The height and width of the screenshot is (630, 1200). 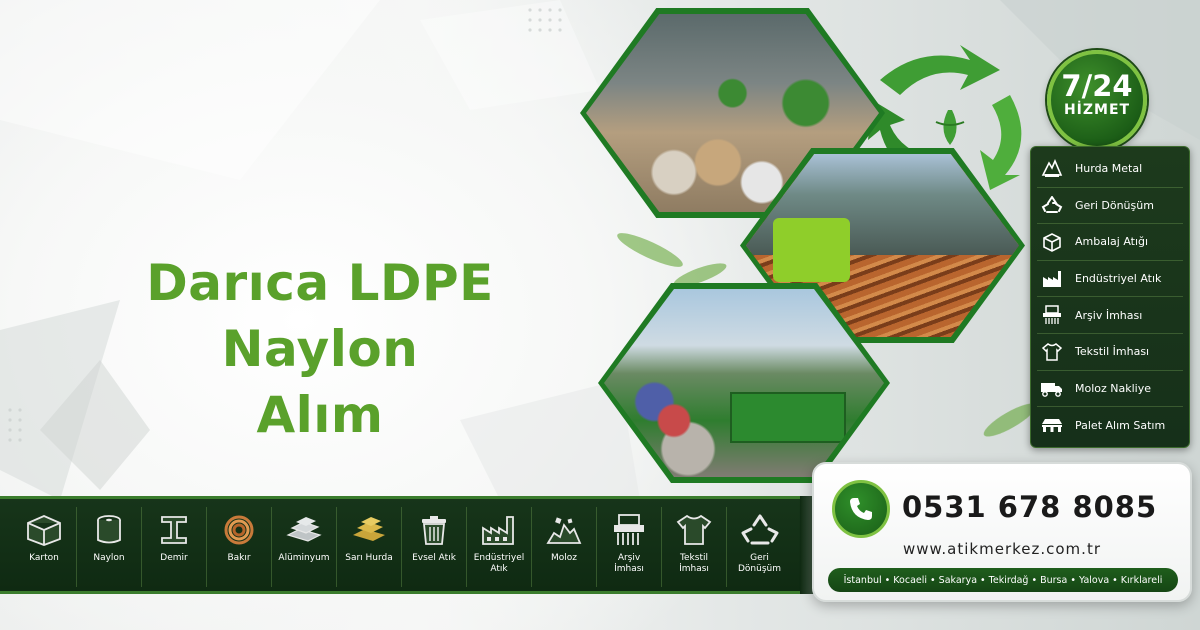 I want to click on service-label: Hurda Metal, so click(x=1109, y=169).